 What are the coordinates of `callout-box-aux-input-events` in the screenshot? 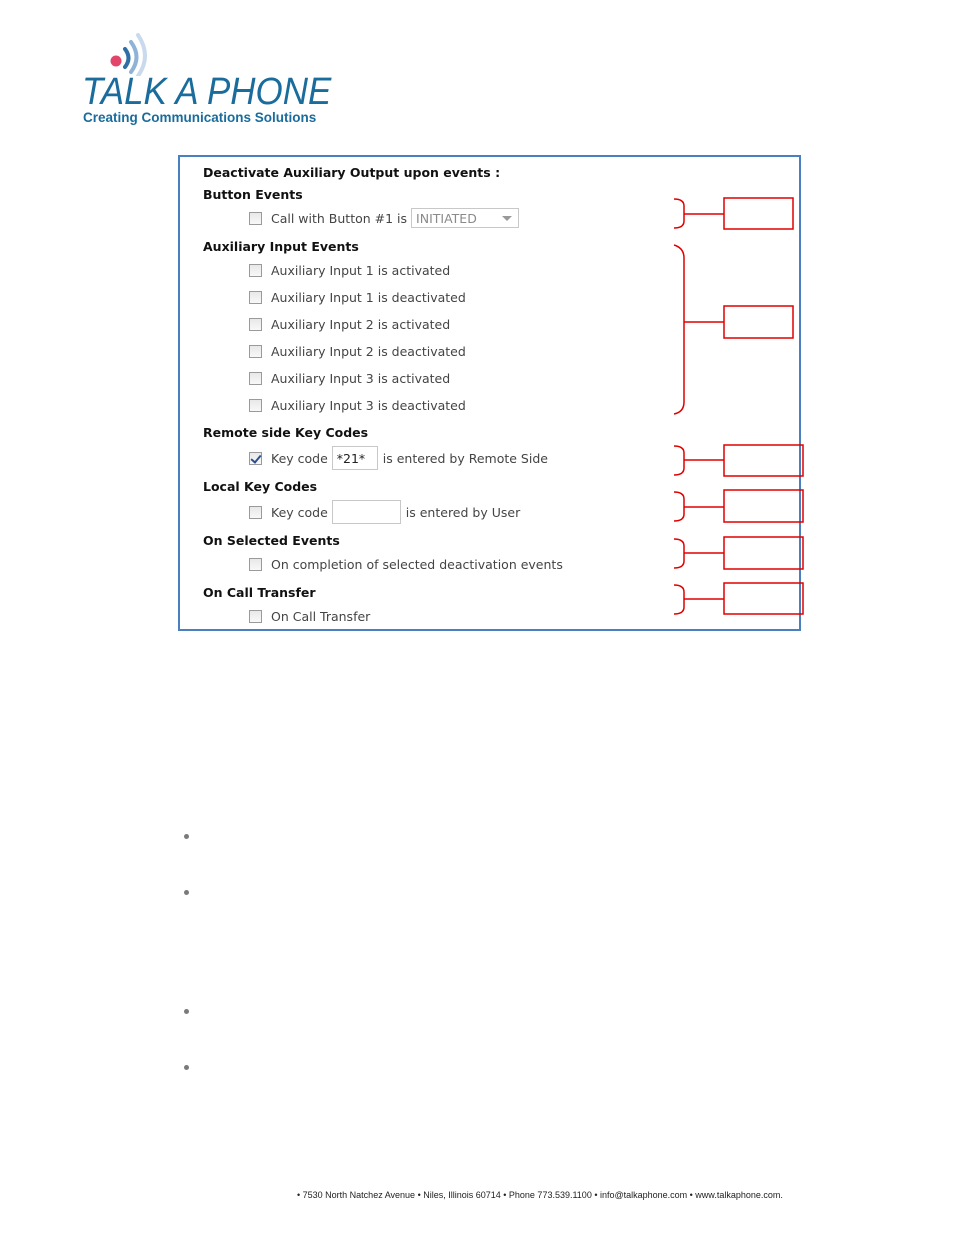 It's located at (758, 322).